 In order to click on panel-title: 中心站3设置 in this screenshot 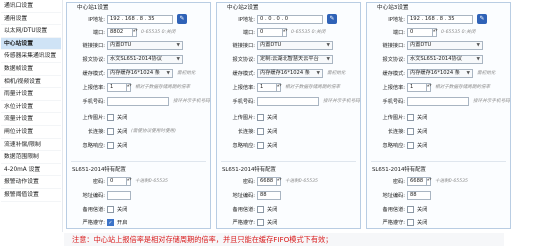, I will do `click(393, 8)`.